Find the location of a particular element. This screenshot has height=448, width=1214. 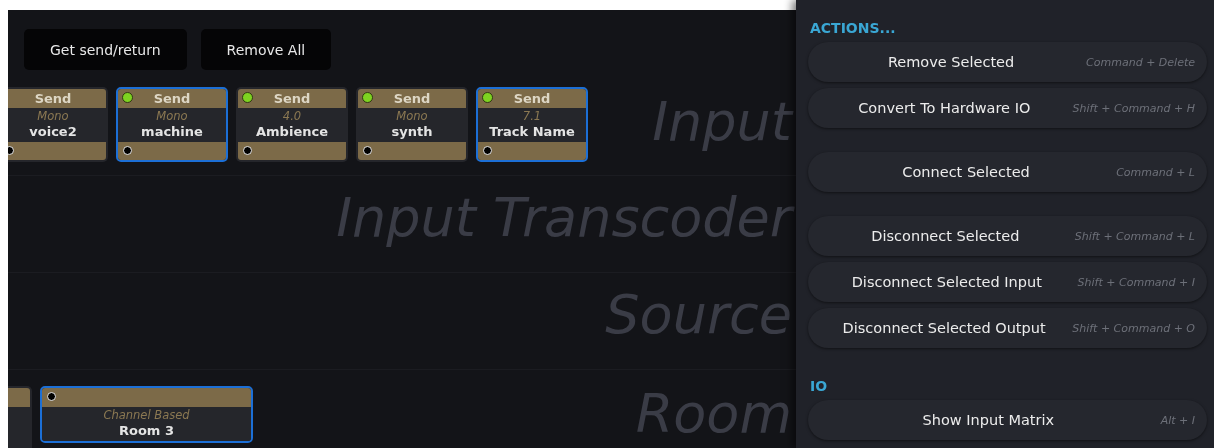

action-button: Disconnect Selected Shift + Command + L is located at coordinates (1007, 236).